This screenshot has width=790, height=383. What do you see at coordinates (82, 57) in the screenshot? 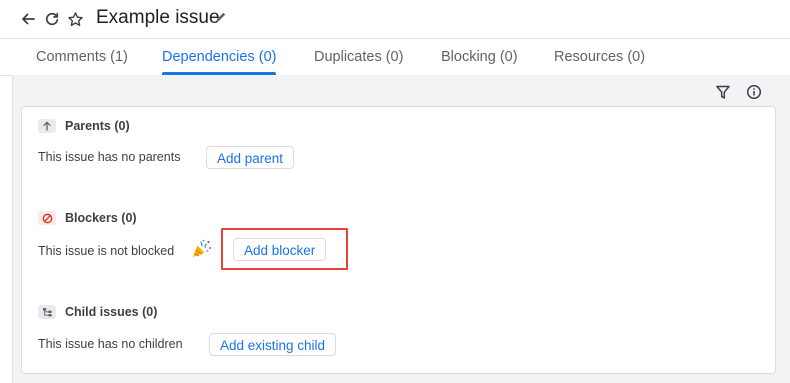
I see `tab-comments: Comments (1)` at bounding box center [82, 57].